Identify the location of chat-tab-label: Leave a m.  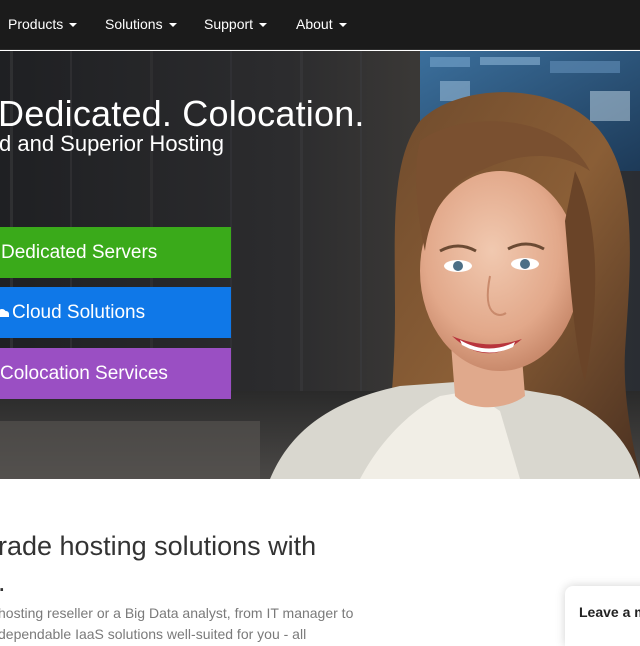
(609, 612).